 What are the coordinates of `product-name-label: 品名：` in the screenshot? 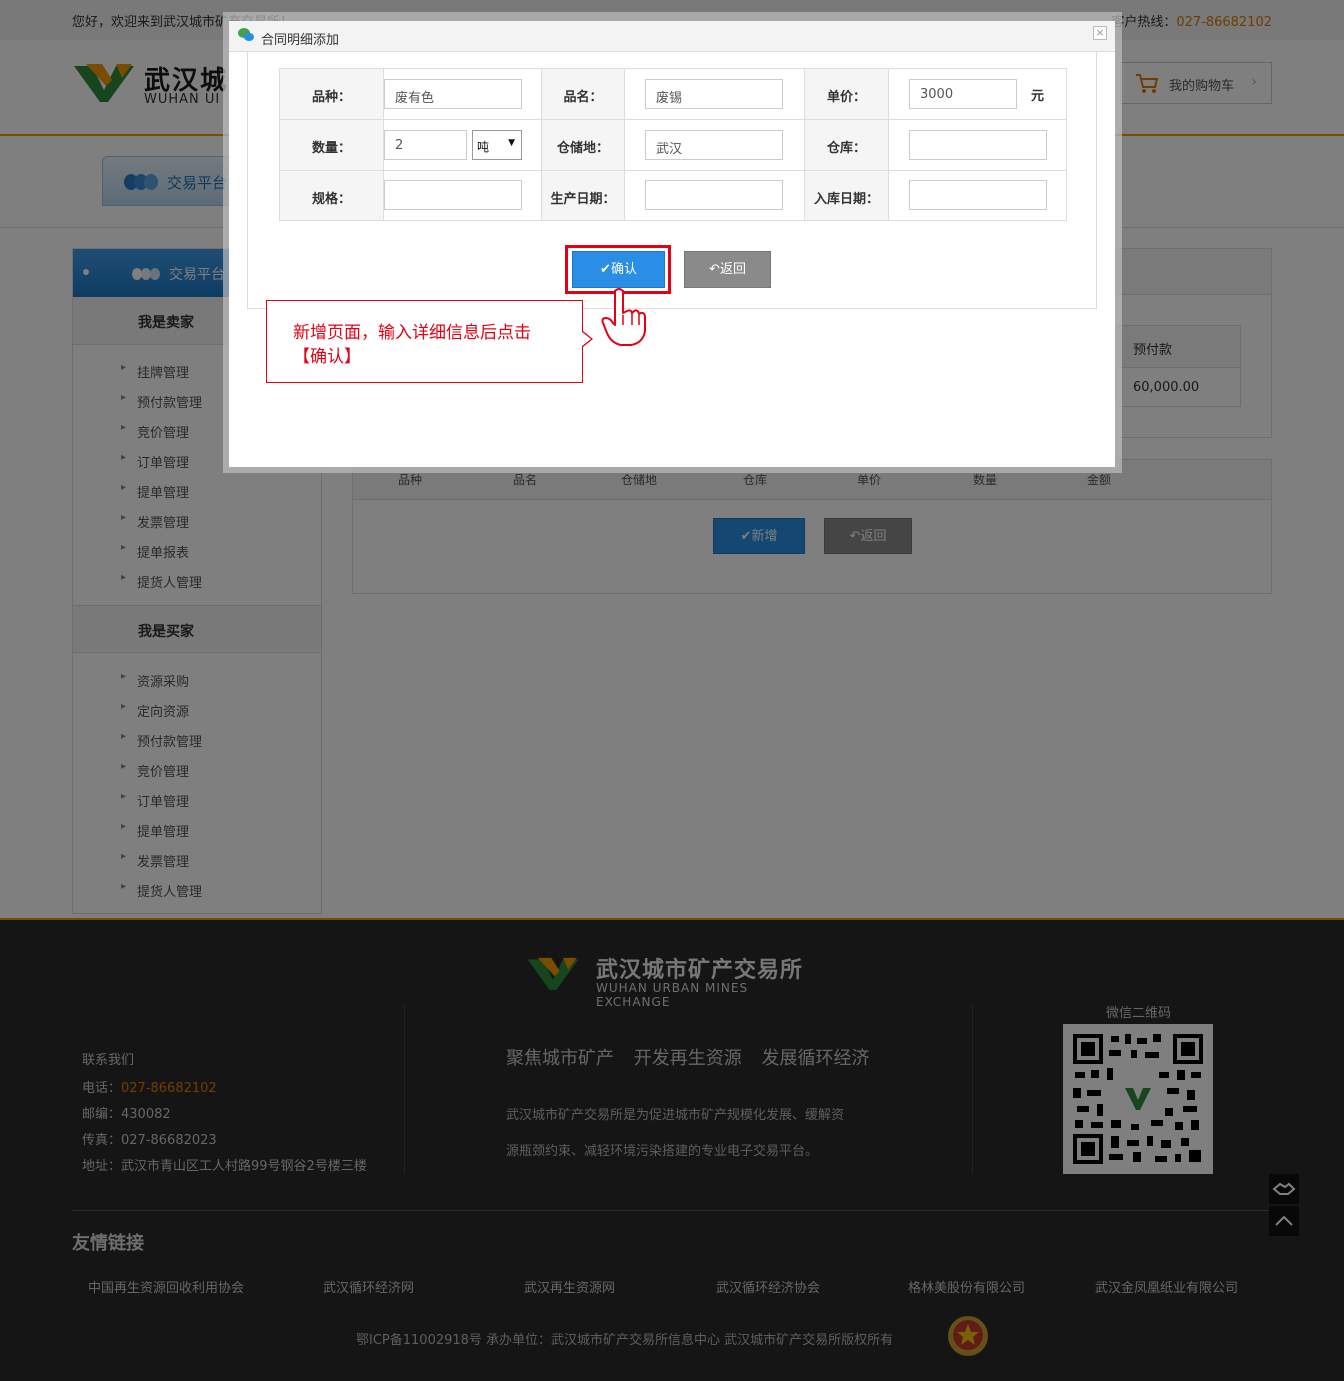 It's located at (583, 94).